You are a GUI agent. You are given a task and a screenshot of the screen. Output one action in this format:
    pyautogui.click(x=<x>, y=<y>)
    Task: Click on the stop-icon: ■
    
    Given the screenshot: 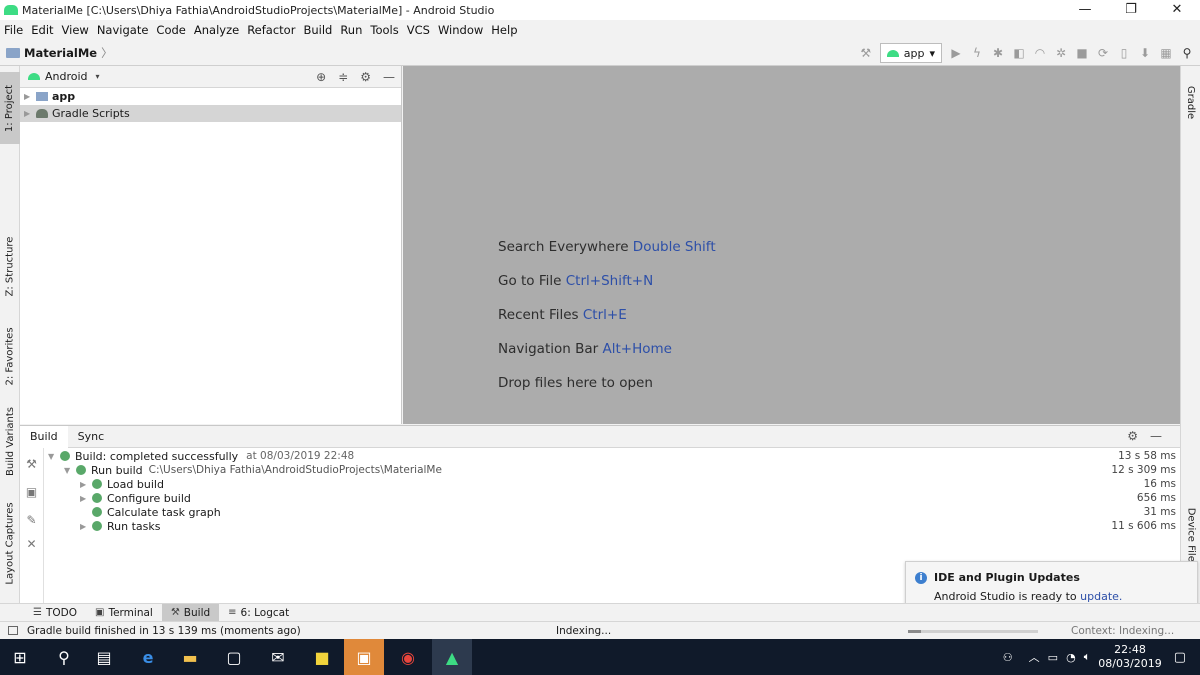 What is the action you would take?
    pyautogui.click(x=1082, y=53)
    